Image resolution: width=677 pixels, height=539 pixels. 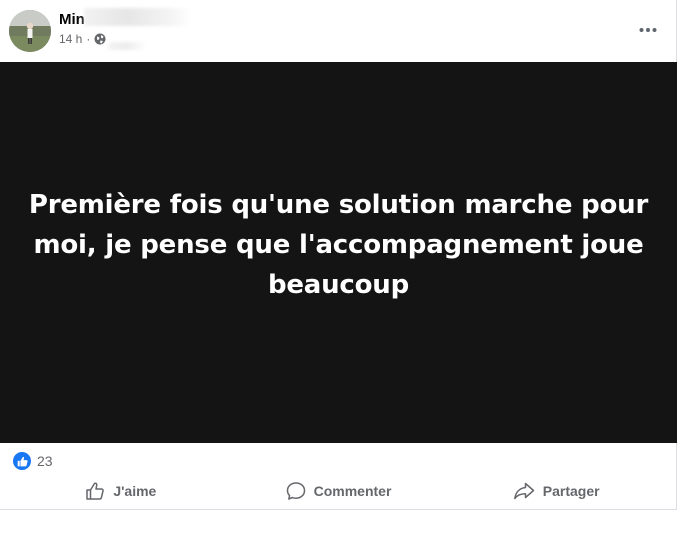 I want to click on thumbs-up-icon, so click(x=95, y=491).